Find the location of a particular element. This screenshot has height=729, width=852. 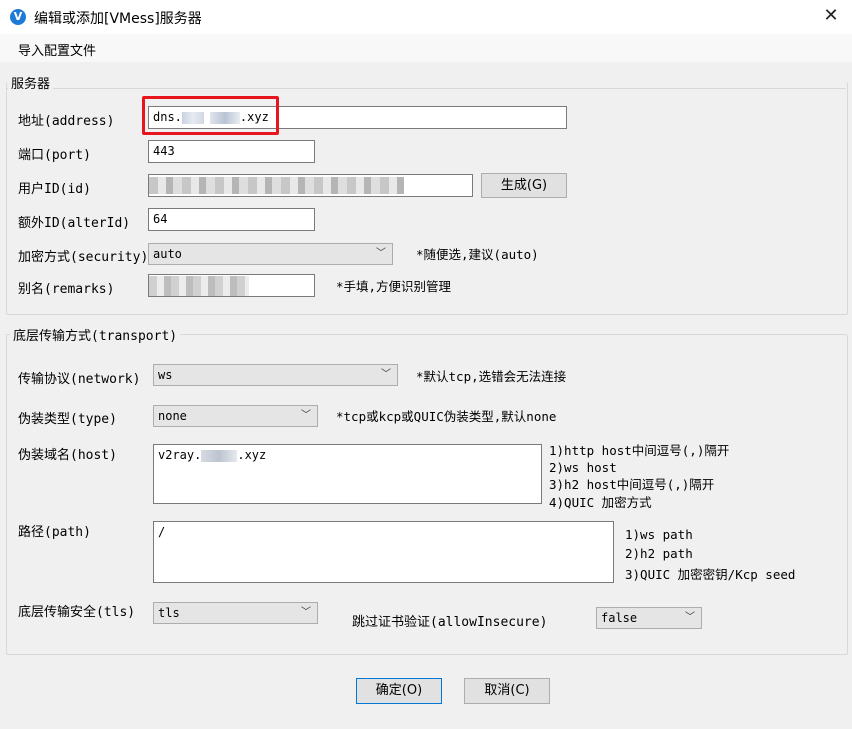

generate-button: 生成(G) is located at coordinates (524, 185).